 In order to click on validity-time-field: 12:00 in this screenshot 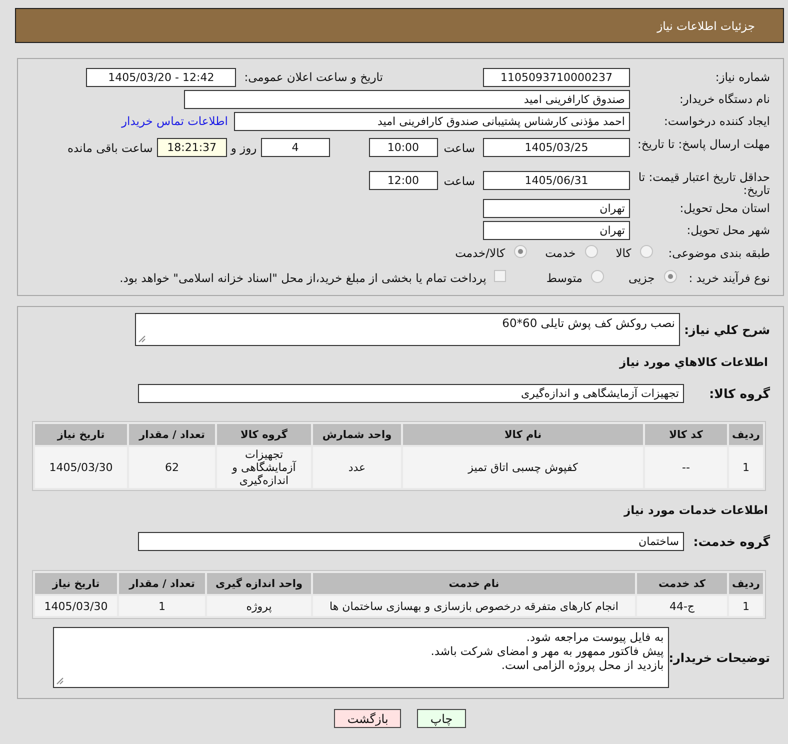, I will do `click(403, 180)`.